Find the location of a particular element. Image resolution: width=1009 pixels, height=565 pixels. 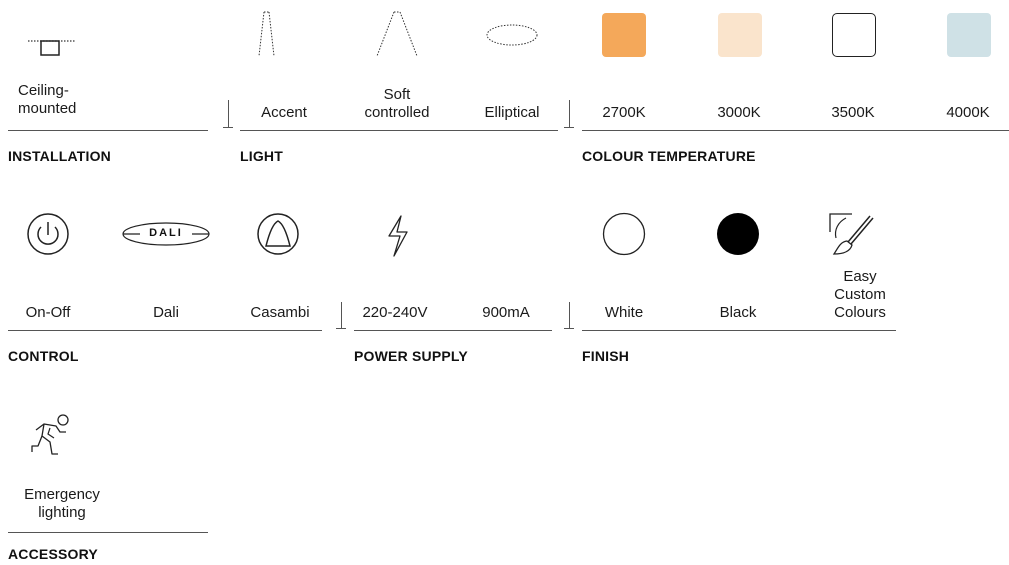

light-heading: LIGHT is located at coordinates (261, 156).